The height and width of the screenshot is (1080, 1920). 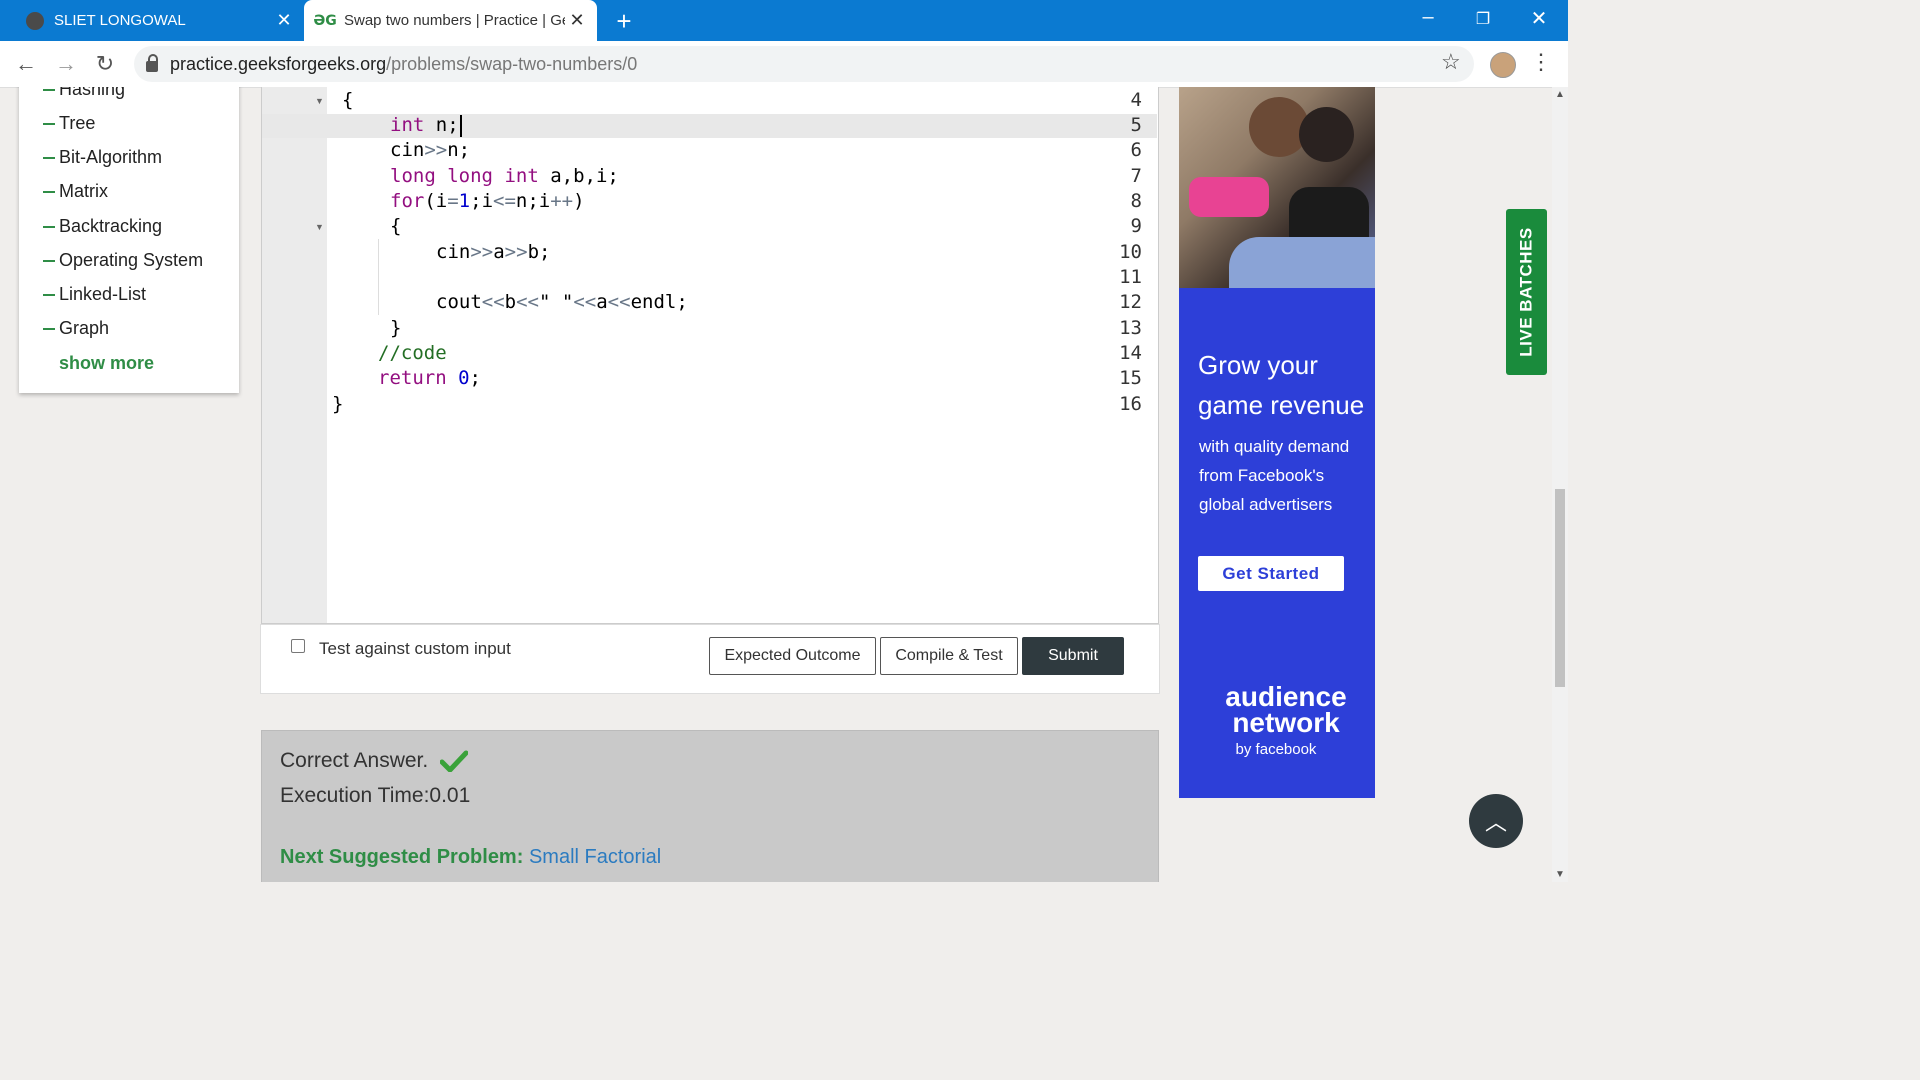 I want to click on indent-guide, so click(x=378, y=277).